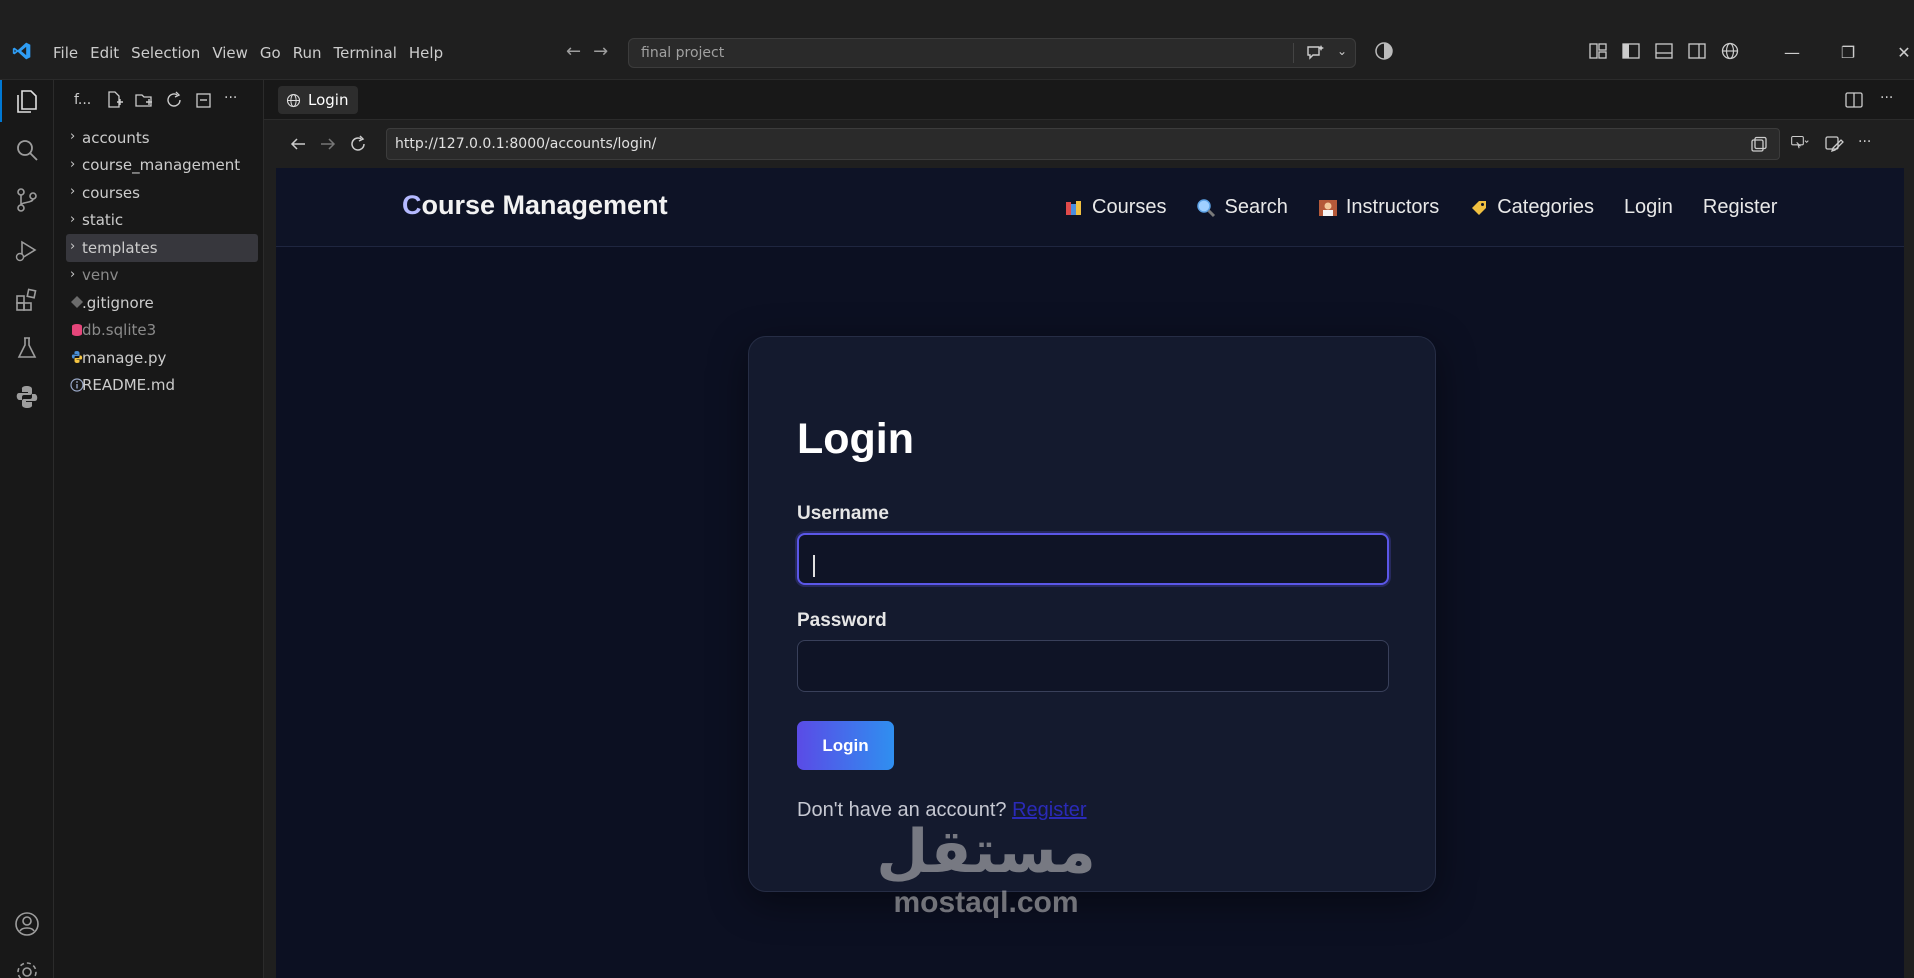 The width and height of the screenshot is (1914, 978). I want to click on mostaql-watermark: مستقل mostaql.com, so click(986, 871).